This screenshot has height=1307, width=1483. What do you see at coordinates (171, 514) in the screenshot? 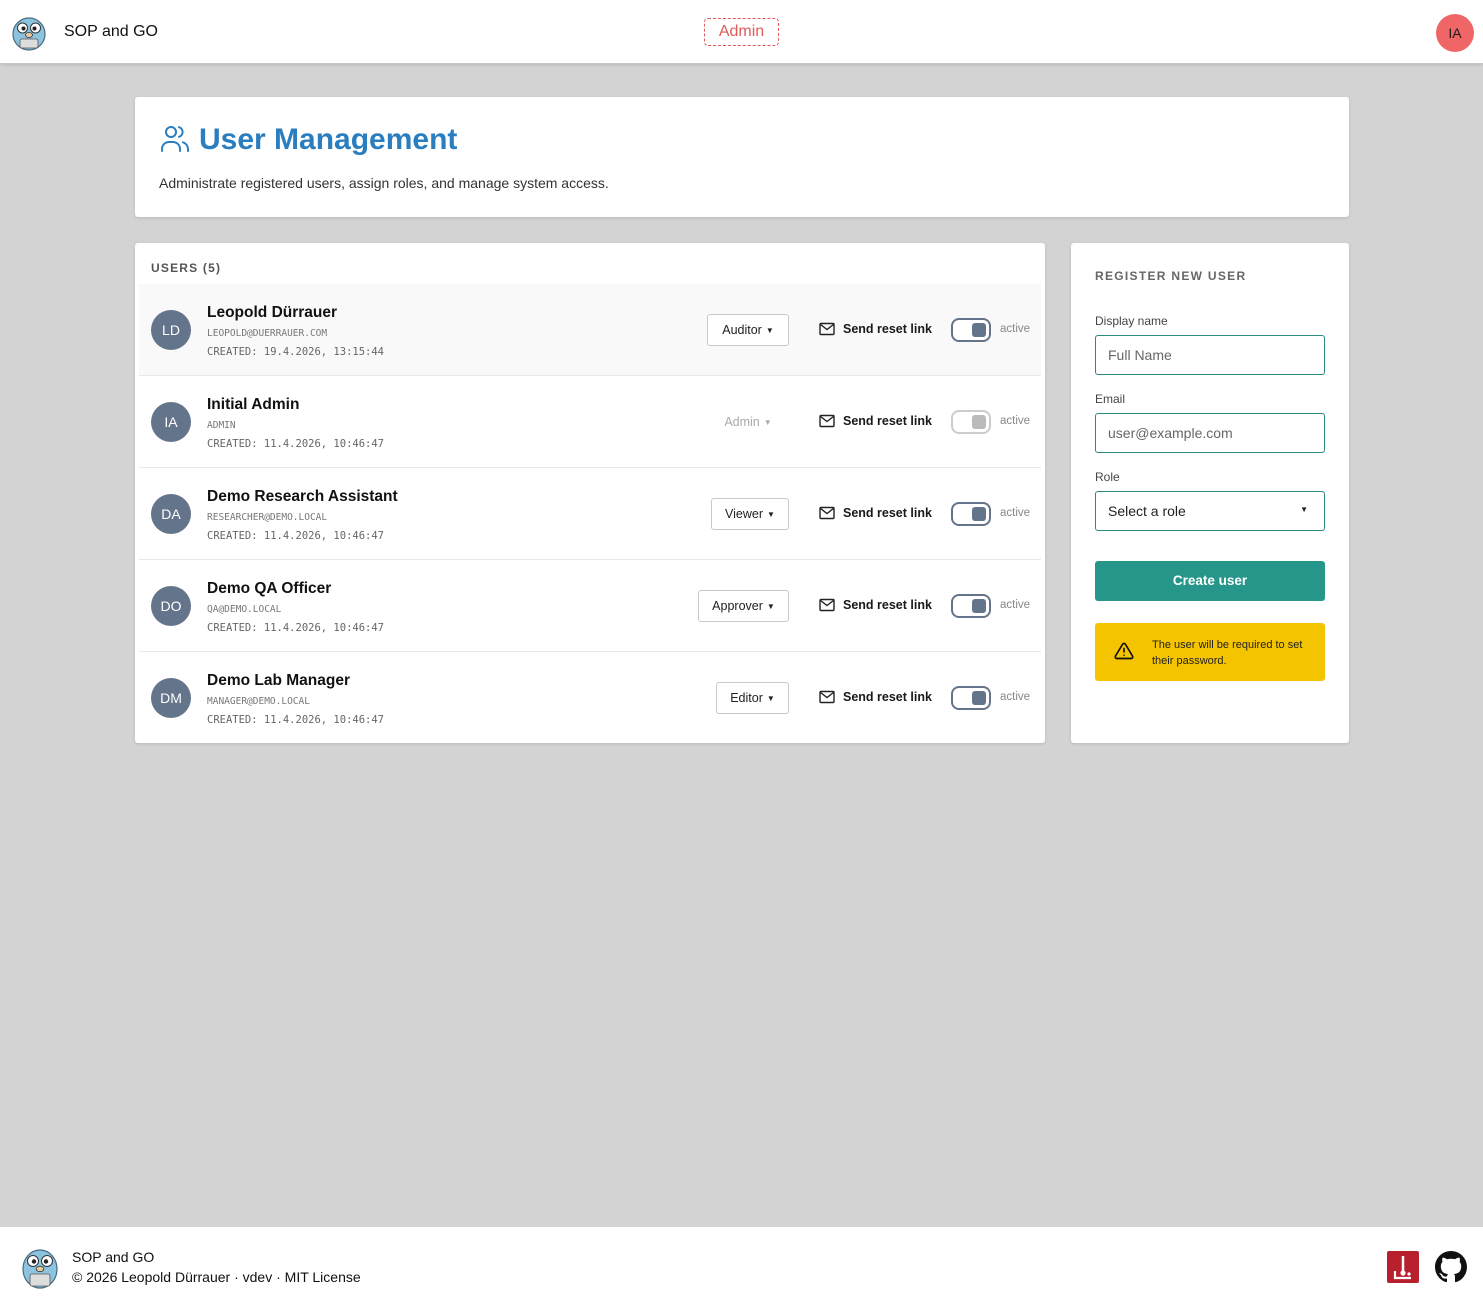
I see `user-avatar: DA` at bounding box center [171, 514].